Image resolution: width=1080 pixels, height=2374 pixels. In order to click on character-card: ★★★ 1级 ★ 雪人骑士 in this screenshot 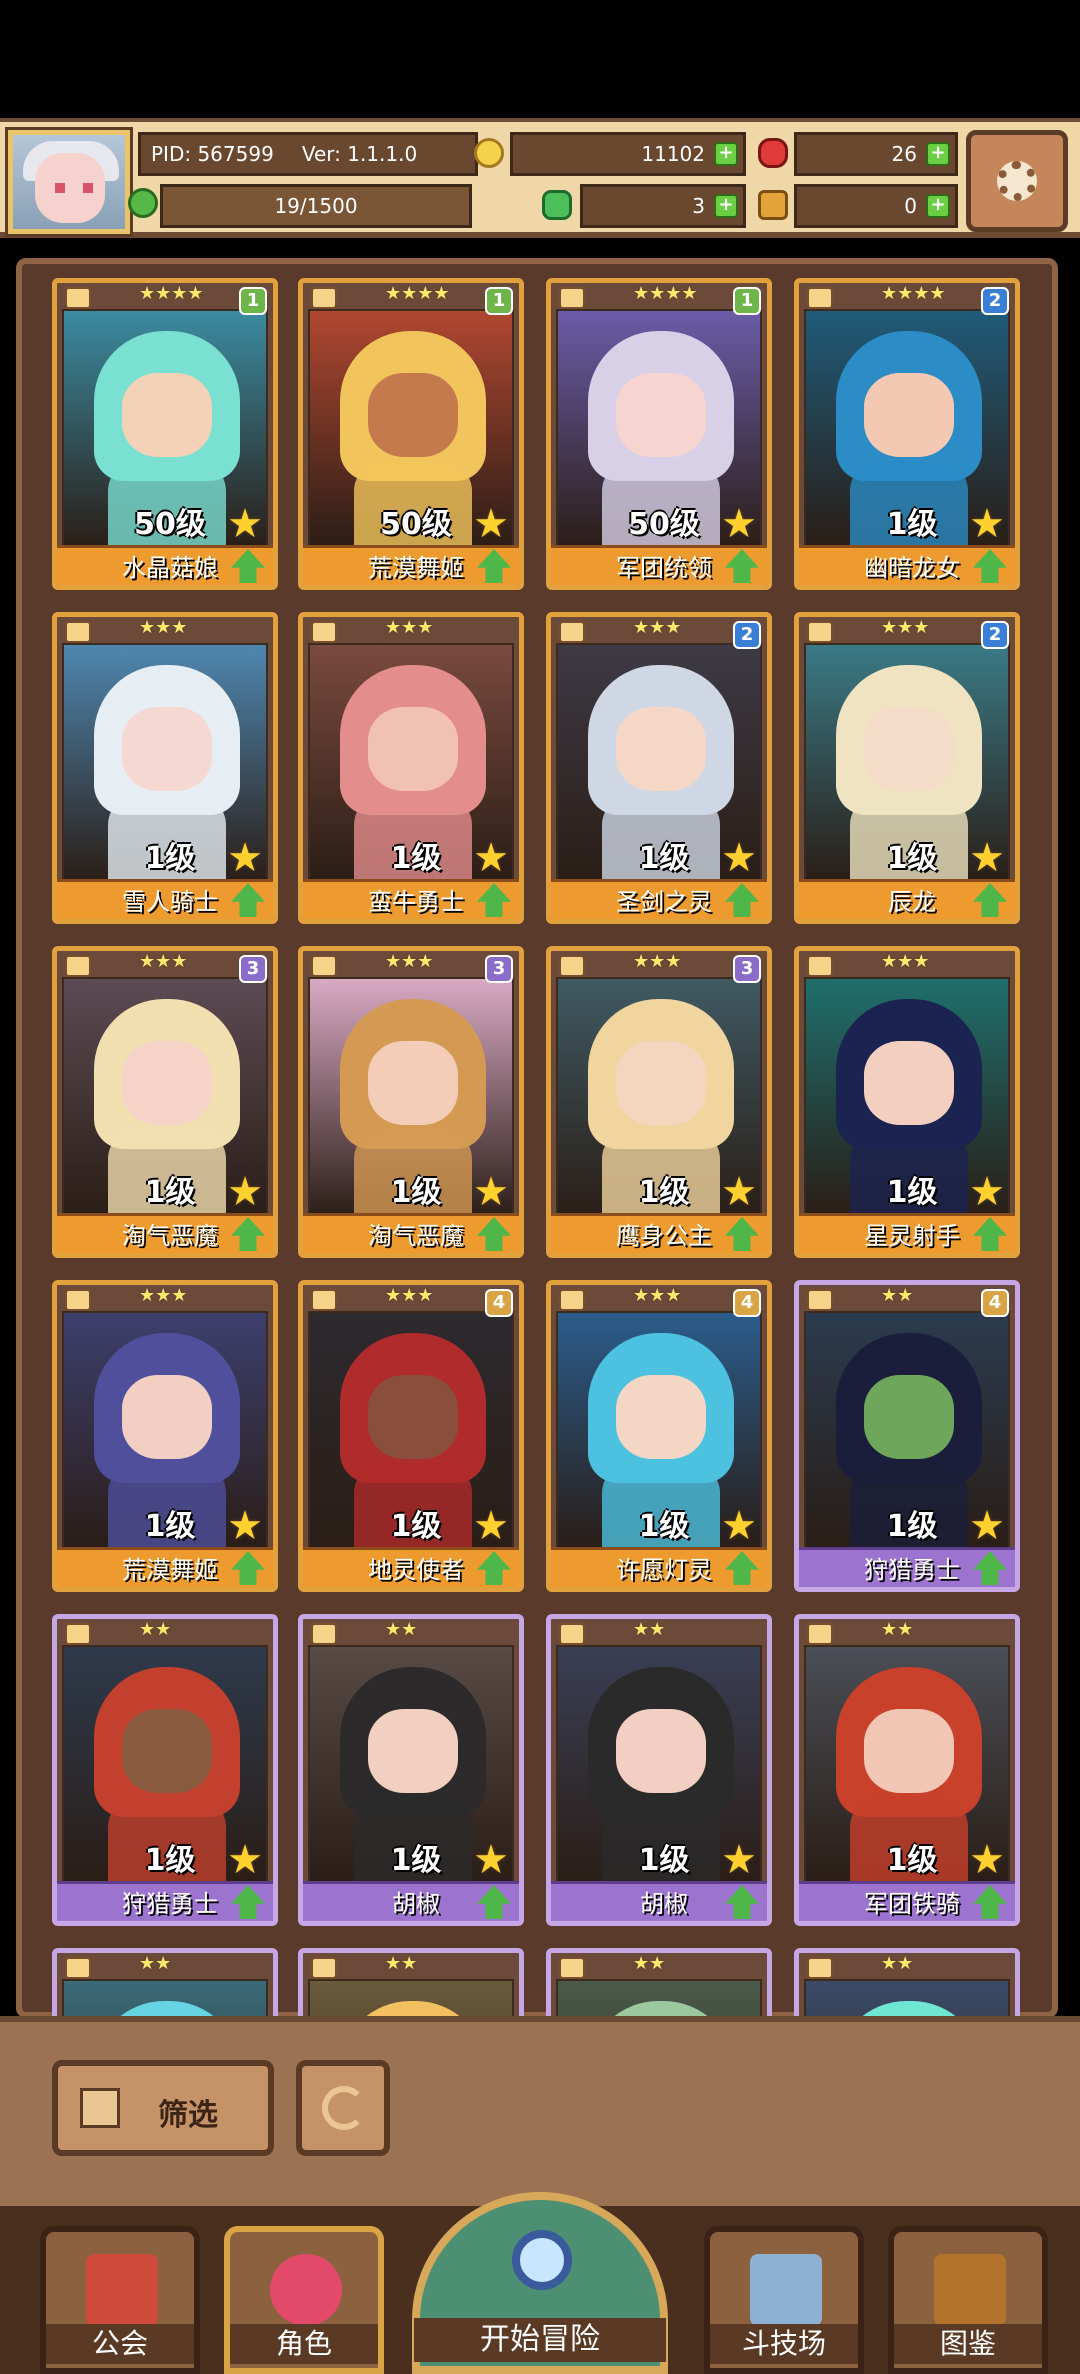, I will do `click(165, 768)`.